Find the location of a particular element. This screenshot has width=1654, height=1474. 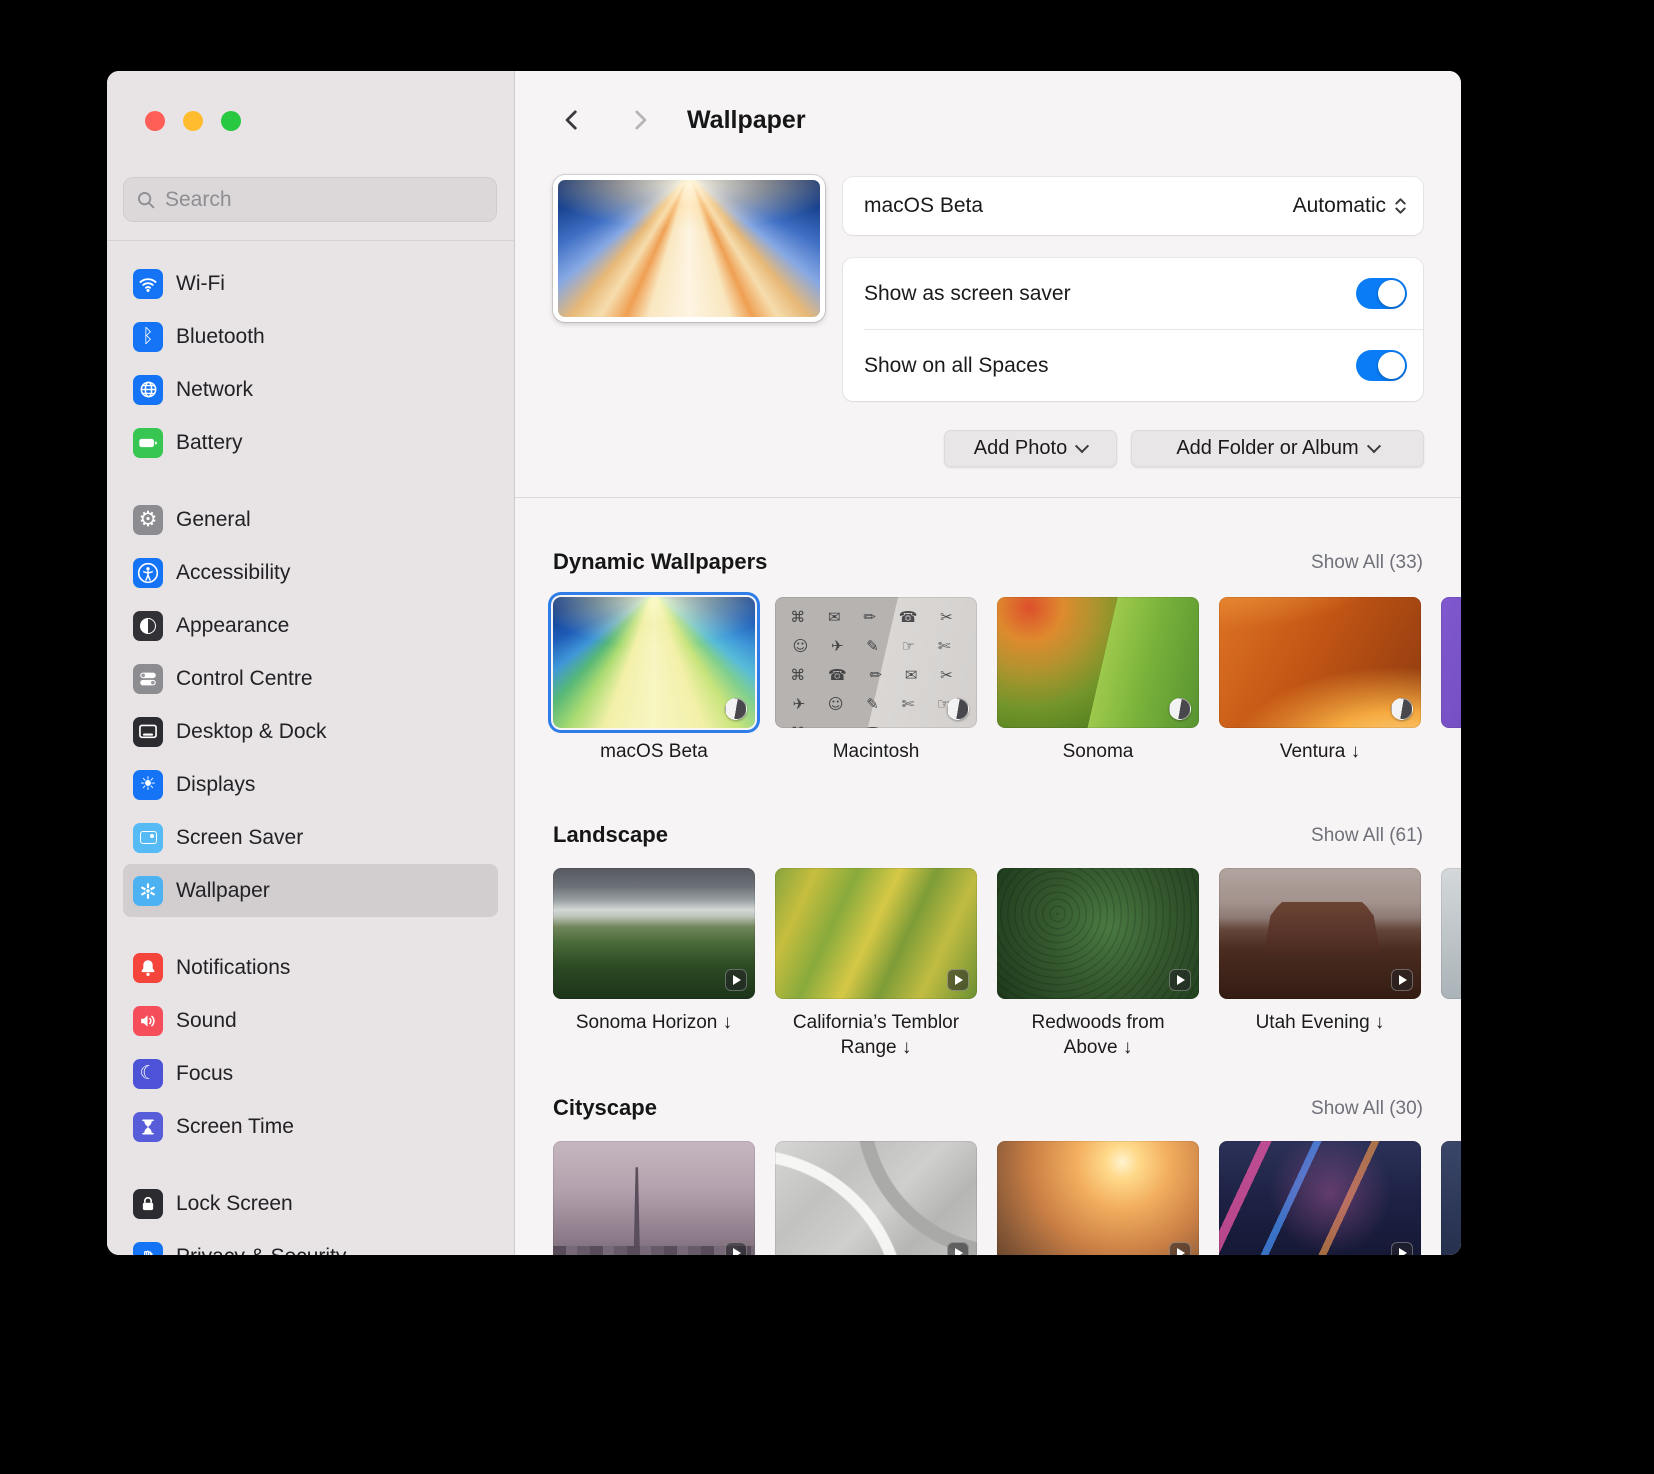

wallpaper-thumb-redwoods: Redwoods from Above ↓ is located at coordinates (1098, 964).